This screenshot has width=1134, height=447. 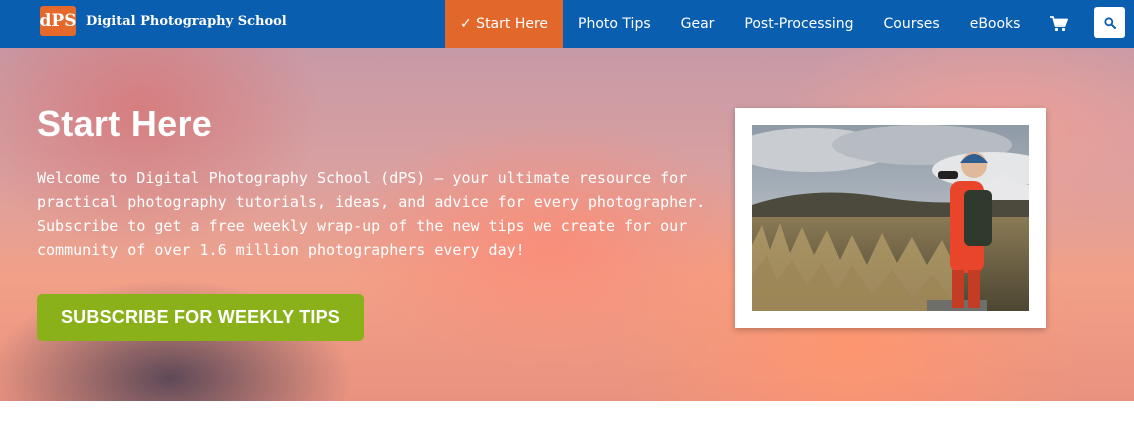 I want to click on photographer-image, so click(x=890, y=218).